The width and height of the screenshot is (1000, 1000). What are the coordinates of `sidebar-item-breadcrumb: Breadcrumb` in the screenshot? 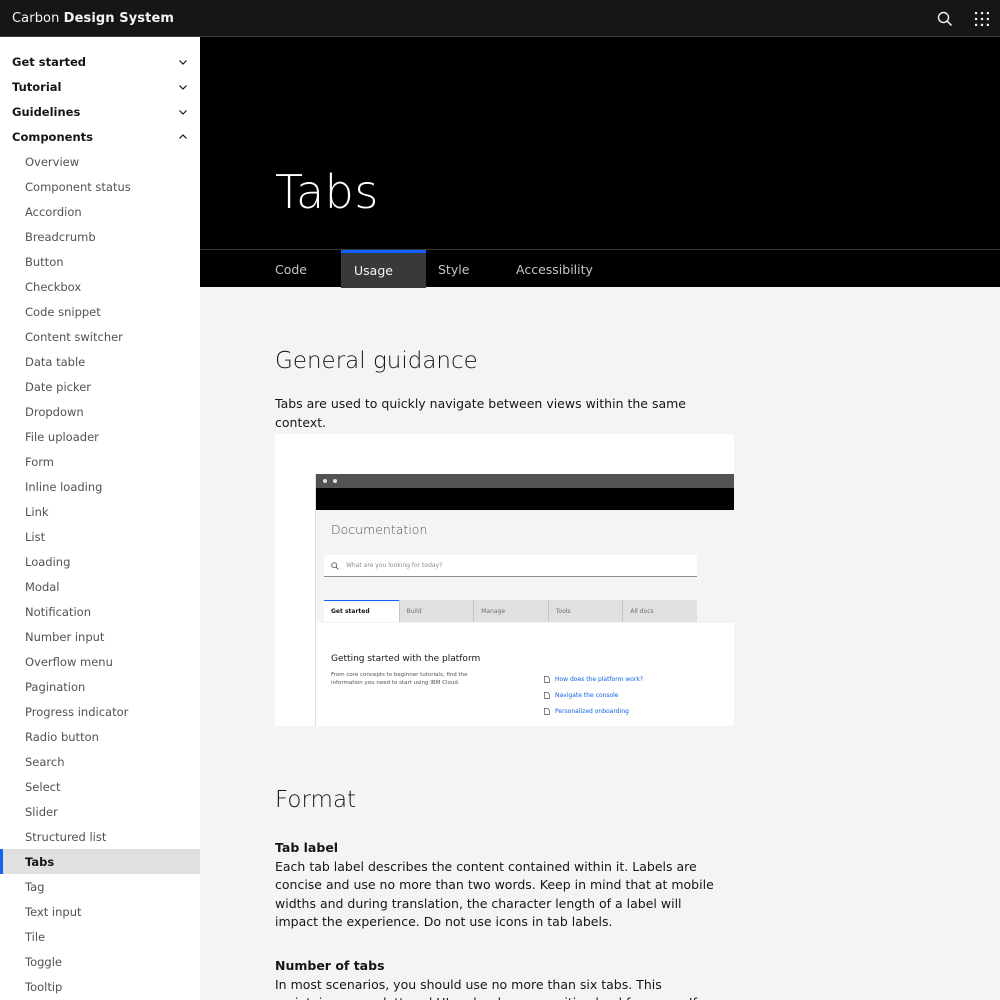 It's located at (100, 236).